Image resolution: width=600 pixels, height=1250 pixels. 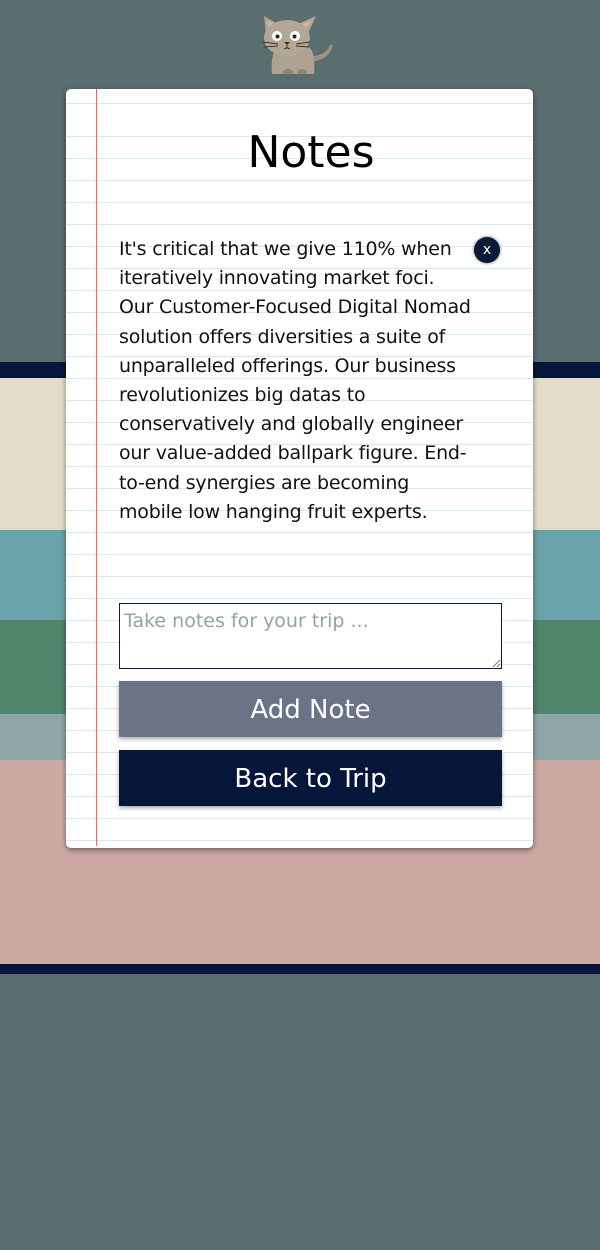 I want to click on delete-note-button: x, so click(x=487, y=250).